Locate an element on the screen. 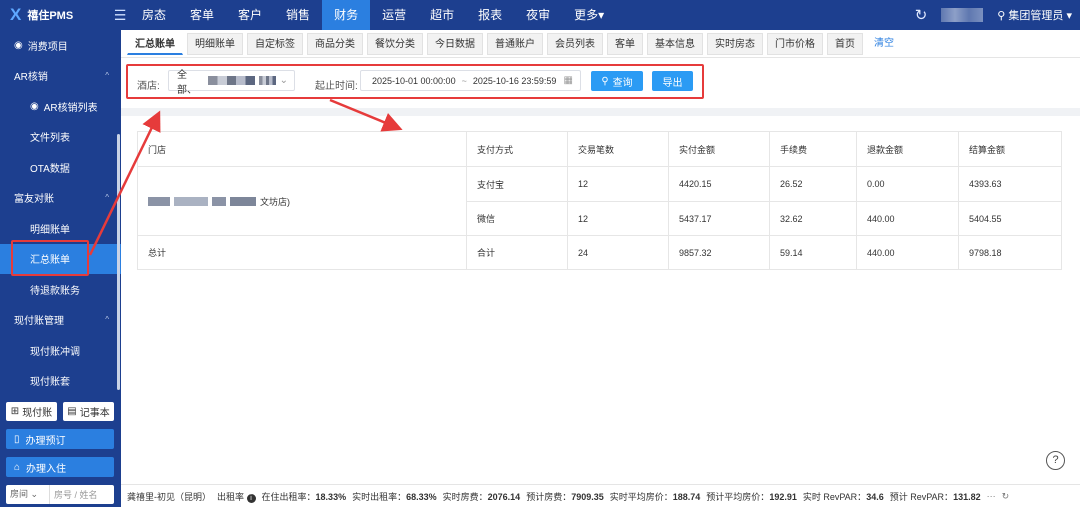 Image resolution: width=1080 pixels, height=507 pixels. status-item: 预计 RevPAR：131.82 is located at coordinates (935, 496).